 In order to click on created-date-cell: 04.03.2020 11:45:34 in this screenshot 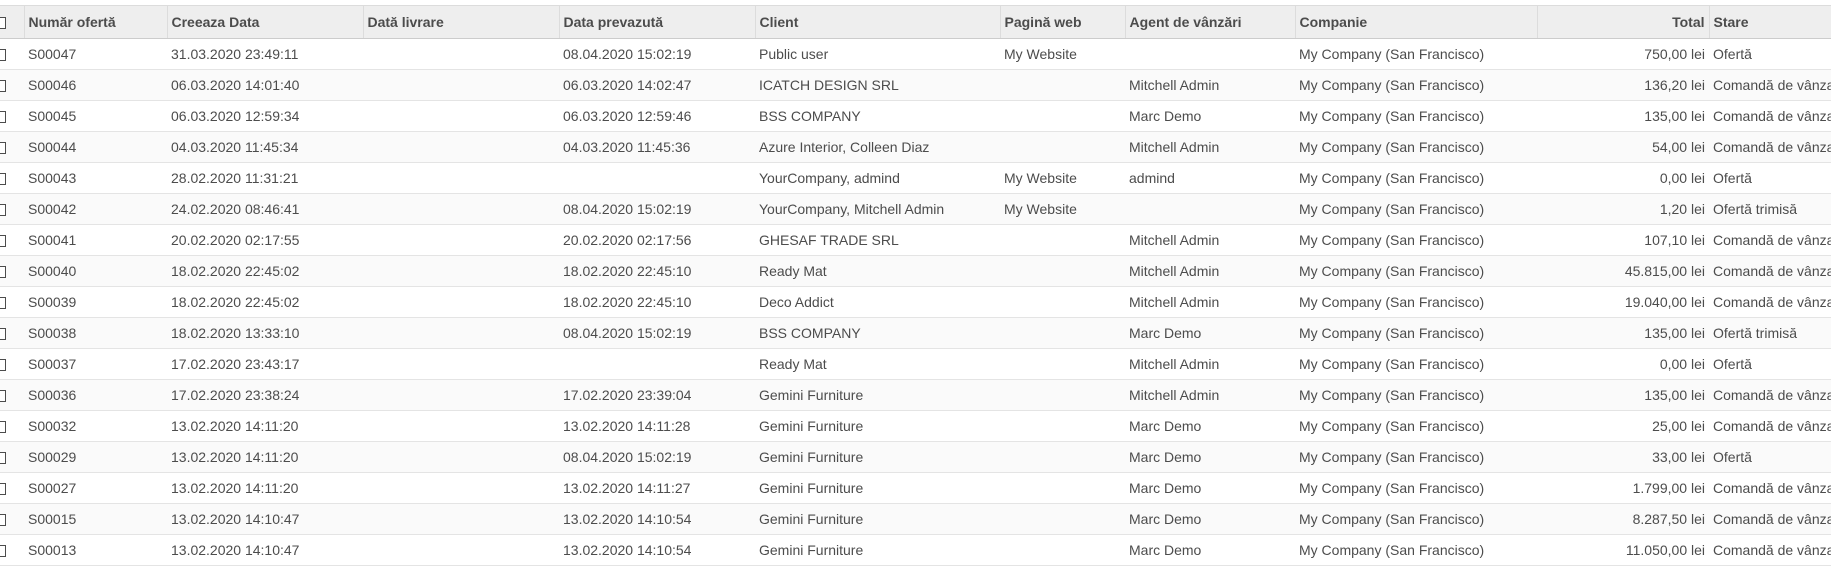, I will do `click(265, 147)`.